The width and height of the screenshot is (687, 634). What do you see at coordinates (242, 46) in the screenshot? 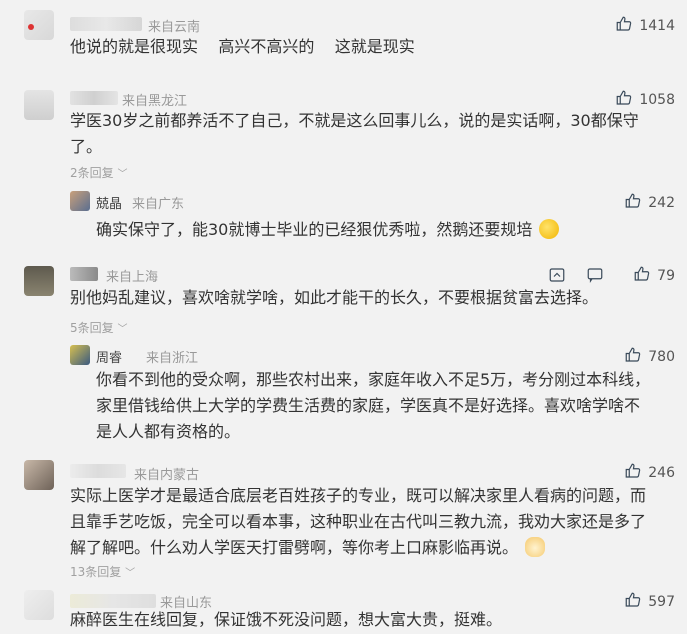
I see `comment-text: 他说的就是很现实 高兴不高兴的 这就是现实` at bounding box center [242, 46].